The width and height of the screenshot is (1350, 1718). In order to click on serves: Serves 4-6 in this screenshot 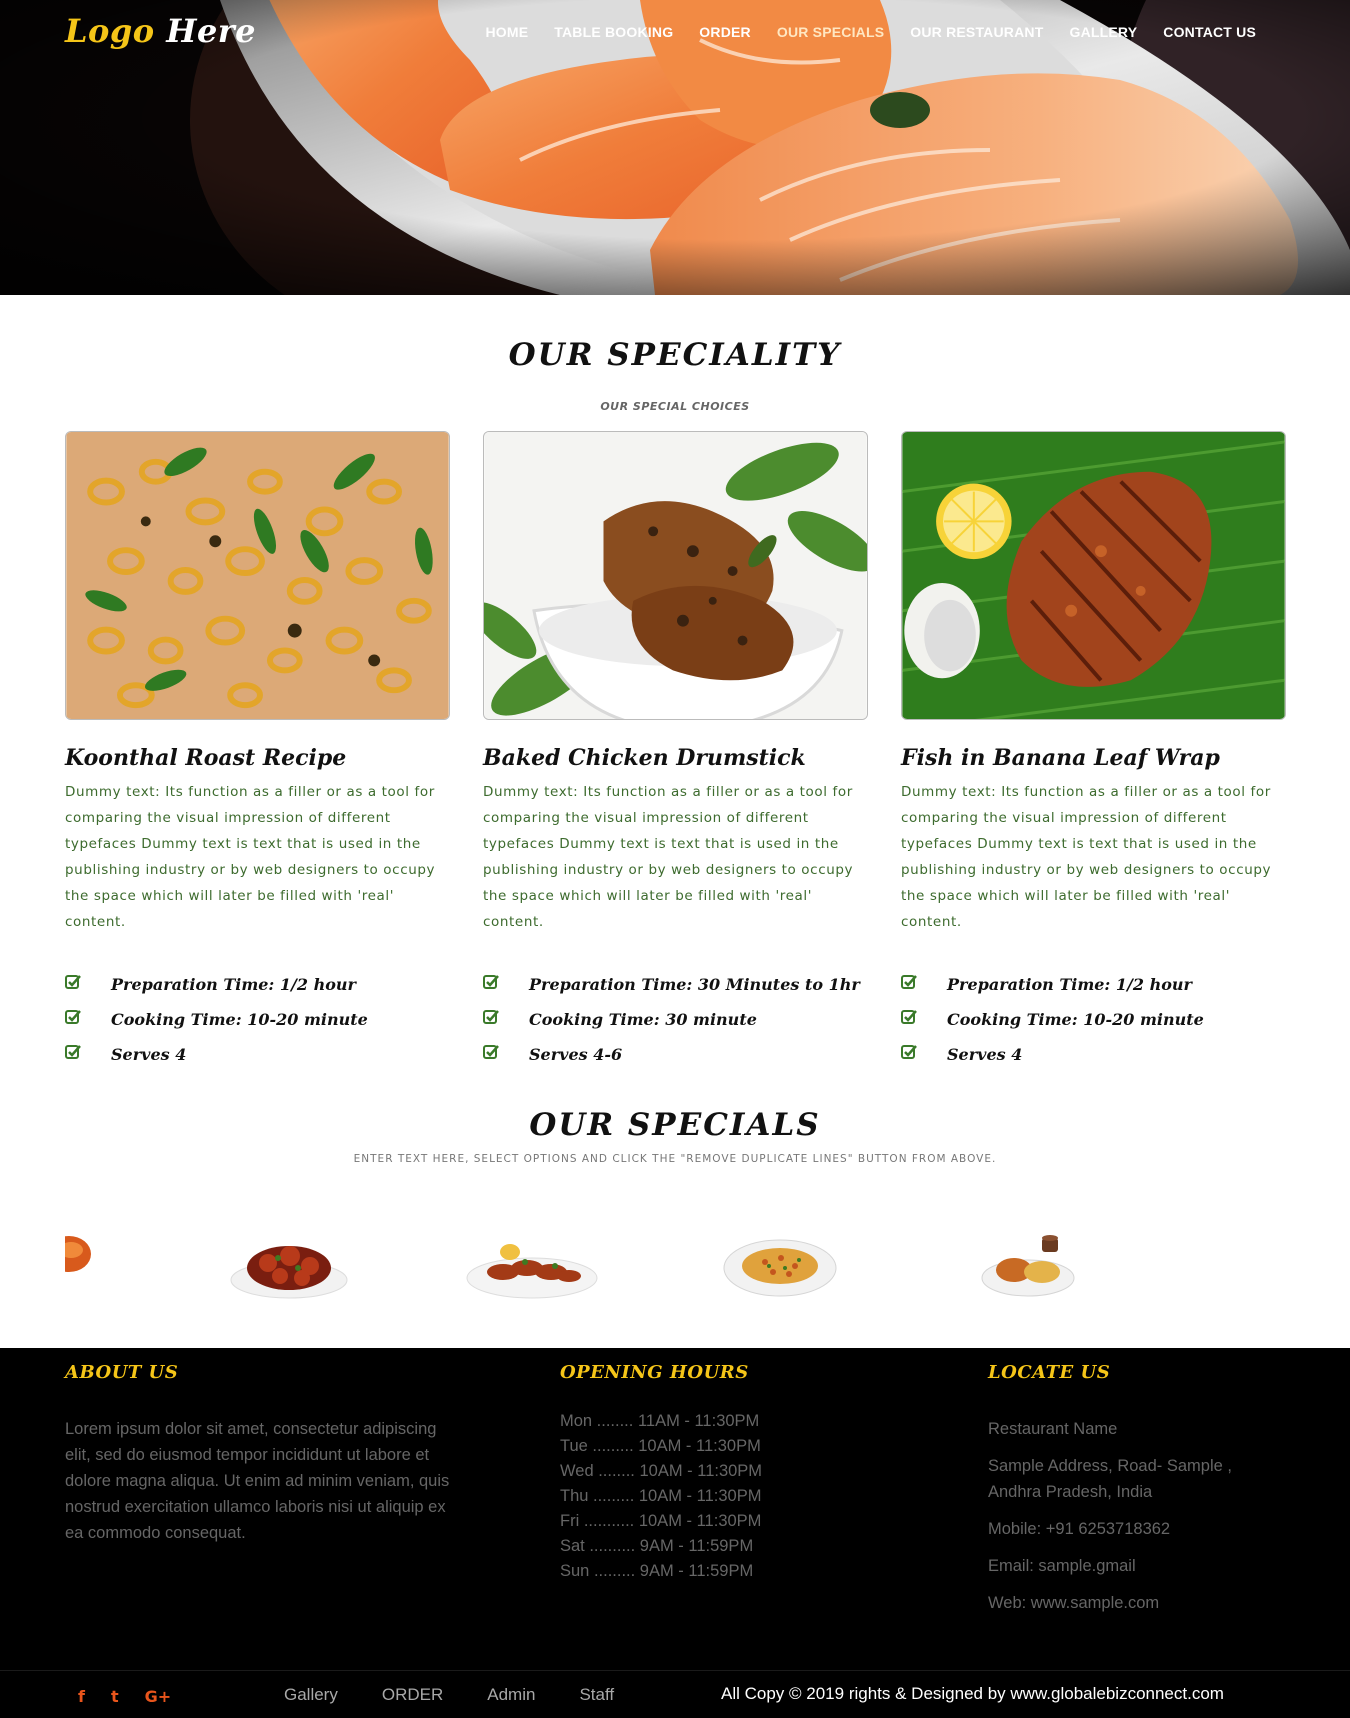, I will do `click(576, 1054)`.